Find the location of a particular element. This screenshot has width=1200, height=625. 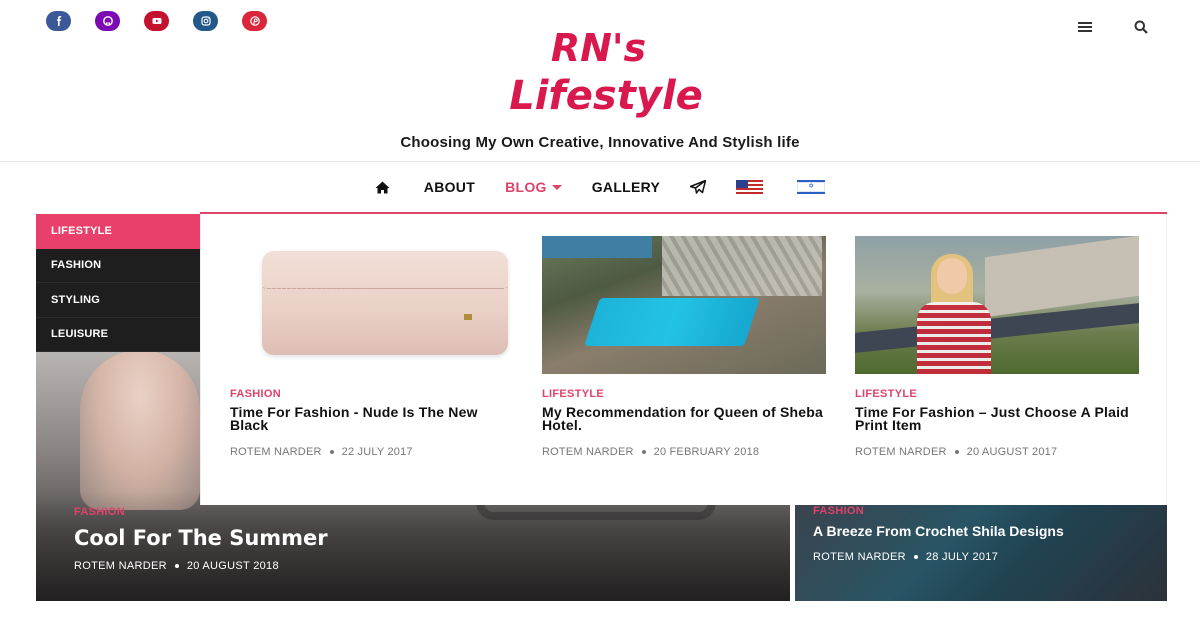

mega-post-2-category: LIFESTYLE is located at coordinates (684, 394).